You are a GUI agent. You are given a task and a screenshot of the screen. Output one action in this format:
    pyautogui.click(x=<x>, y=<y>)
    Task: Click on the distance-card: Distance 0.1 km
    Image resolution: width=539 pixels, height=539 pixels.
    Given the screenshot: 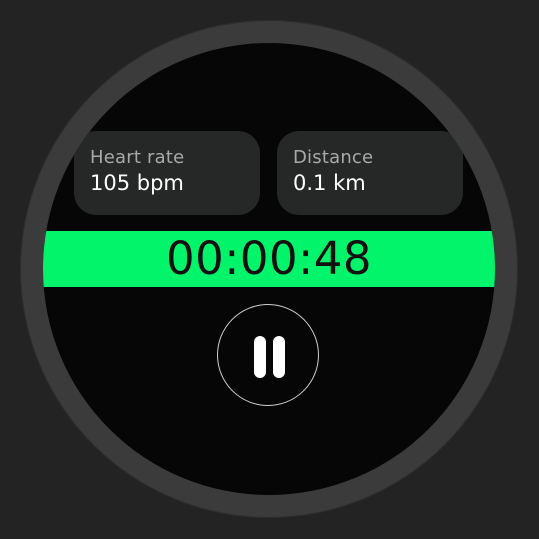 What is the action you would take?
    pyautogui.click(x=370, y=173)
    